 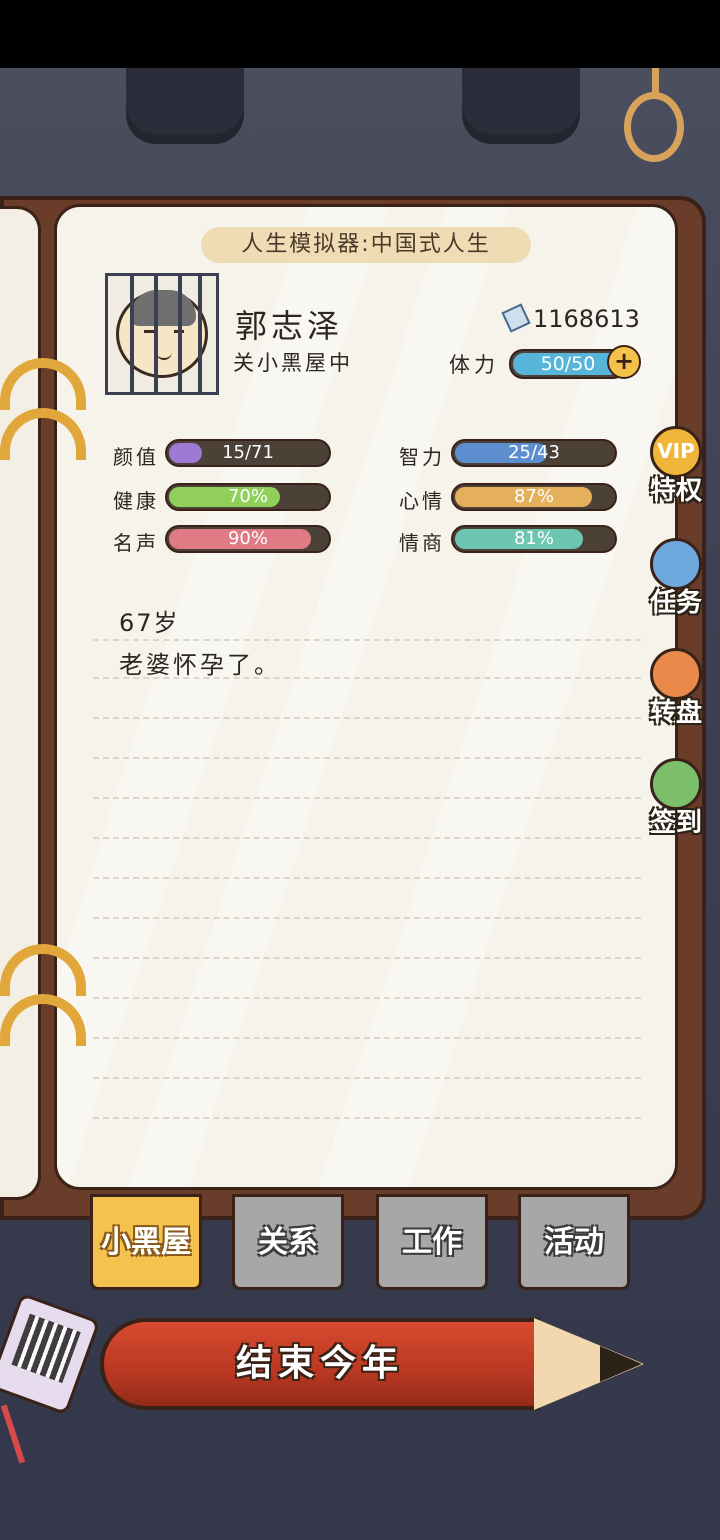 What do you see at coordinates (136, 543) in the screenshot?
I see `stat-label: 名声` at bounding box center [136, 543].